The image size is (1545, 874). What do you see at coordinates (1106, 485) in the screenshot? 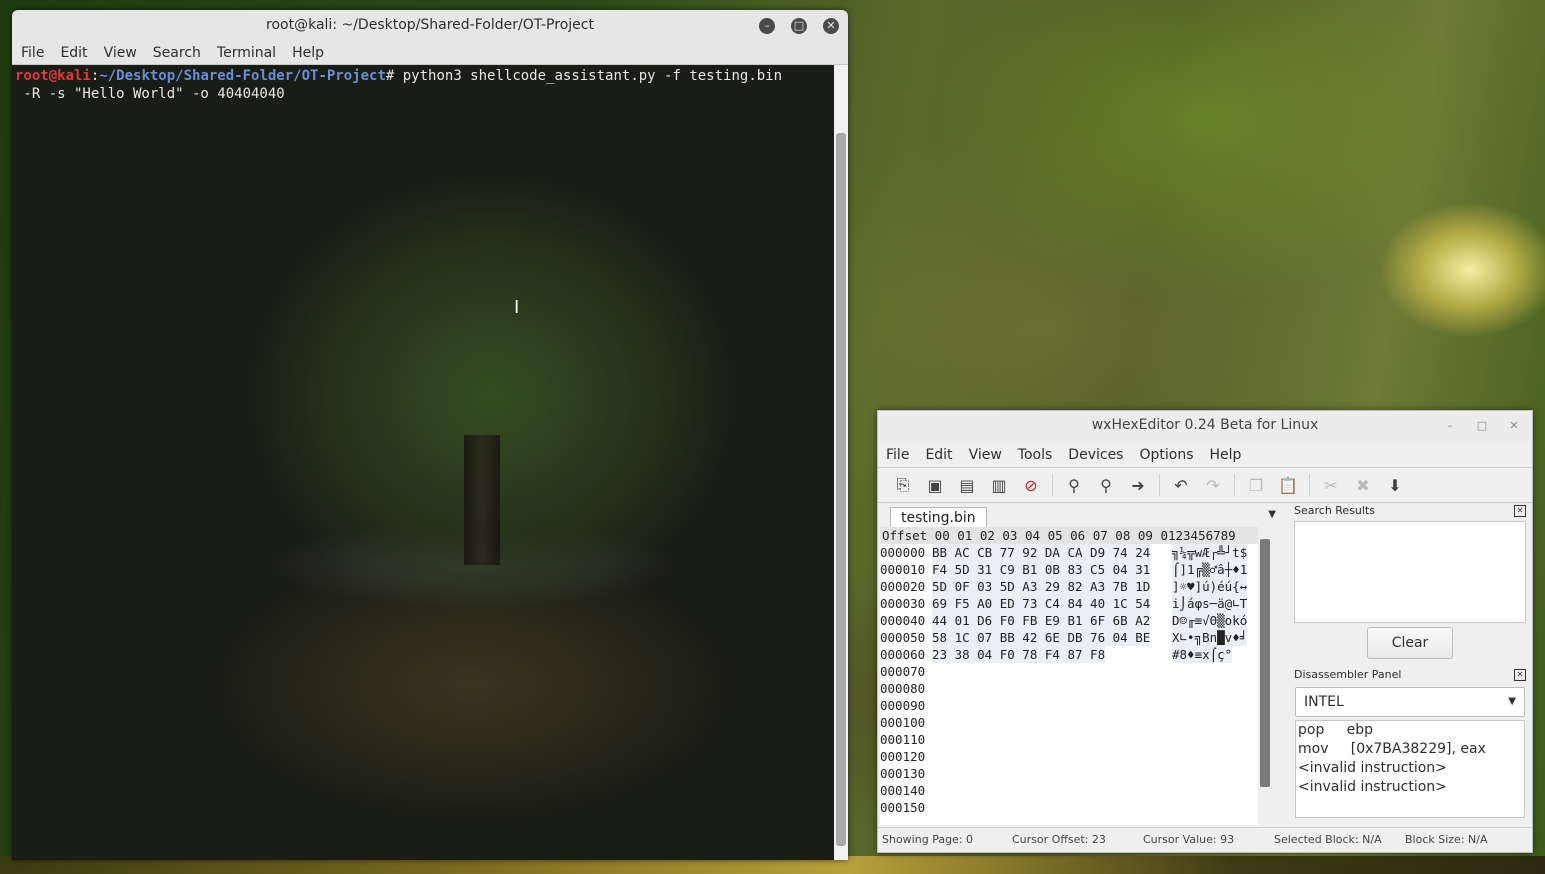
I see `find-replace-icon: ⚲` at bounding box center [1106, 485].